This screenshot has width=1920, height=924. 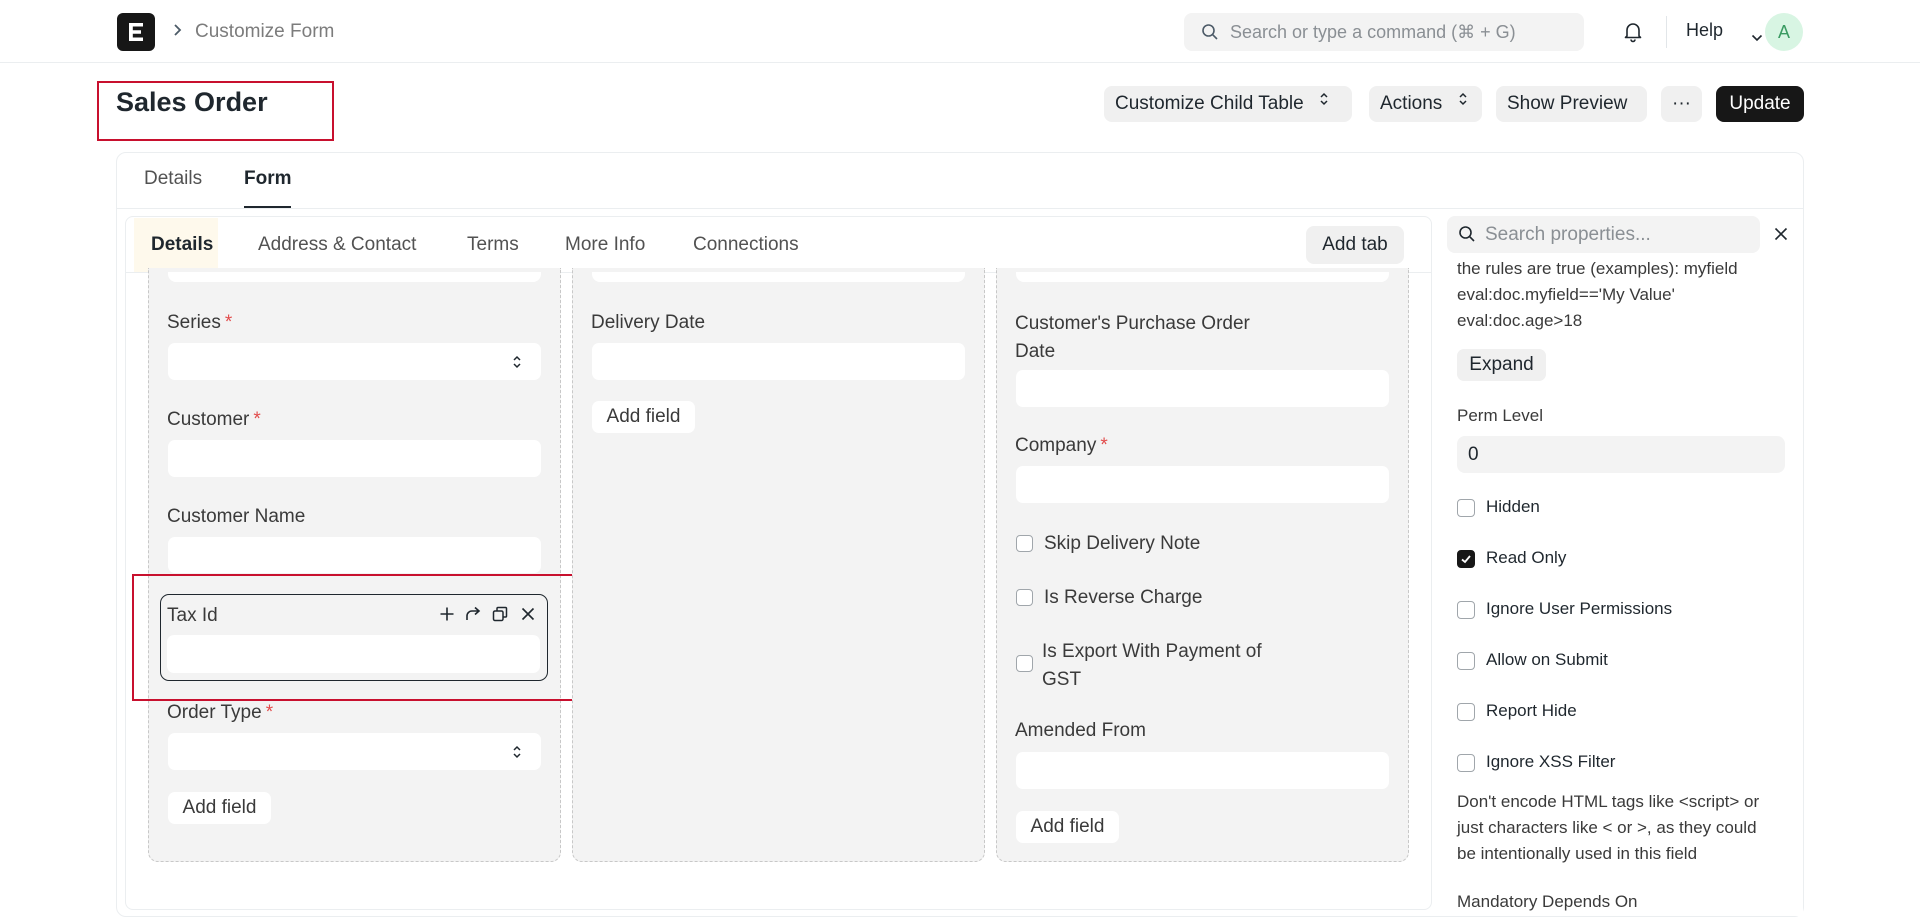 What do you see at coordinates (1355, 245) in the screenshot?
I see `add-tab-button: Add tab` at bounding box center [1355, 245].